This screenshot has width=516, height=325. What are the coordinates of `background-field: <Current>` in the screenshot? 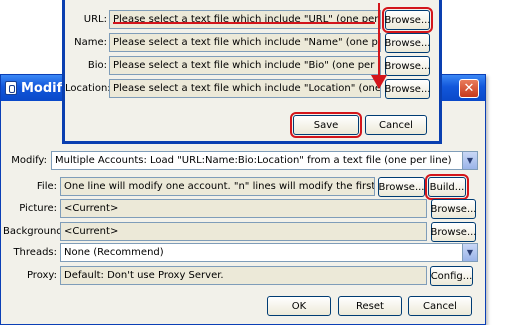 It's located at (243, 231).